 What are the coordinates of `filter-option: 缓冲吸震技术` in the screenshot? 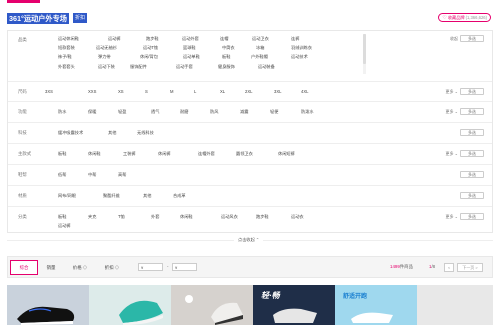 It's located at (70, 133).